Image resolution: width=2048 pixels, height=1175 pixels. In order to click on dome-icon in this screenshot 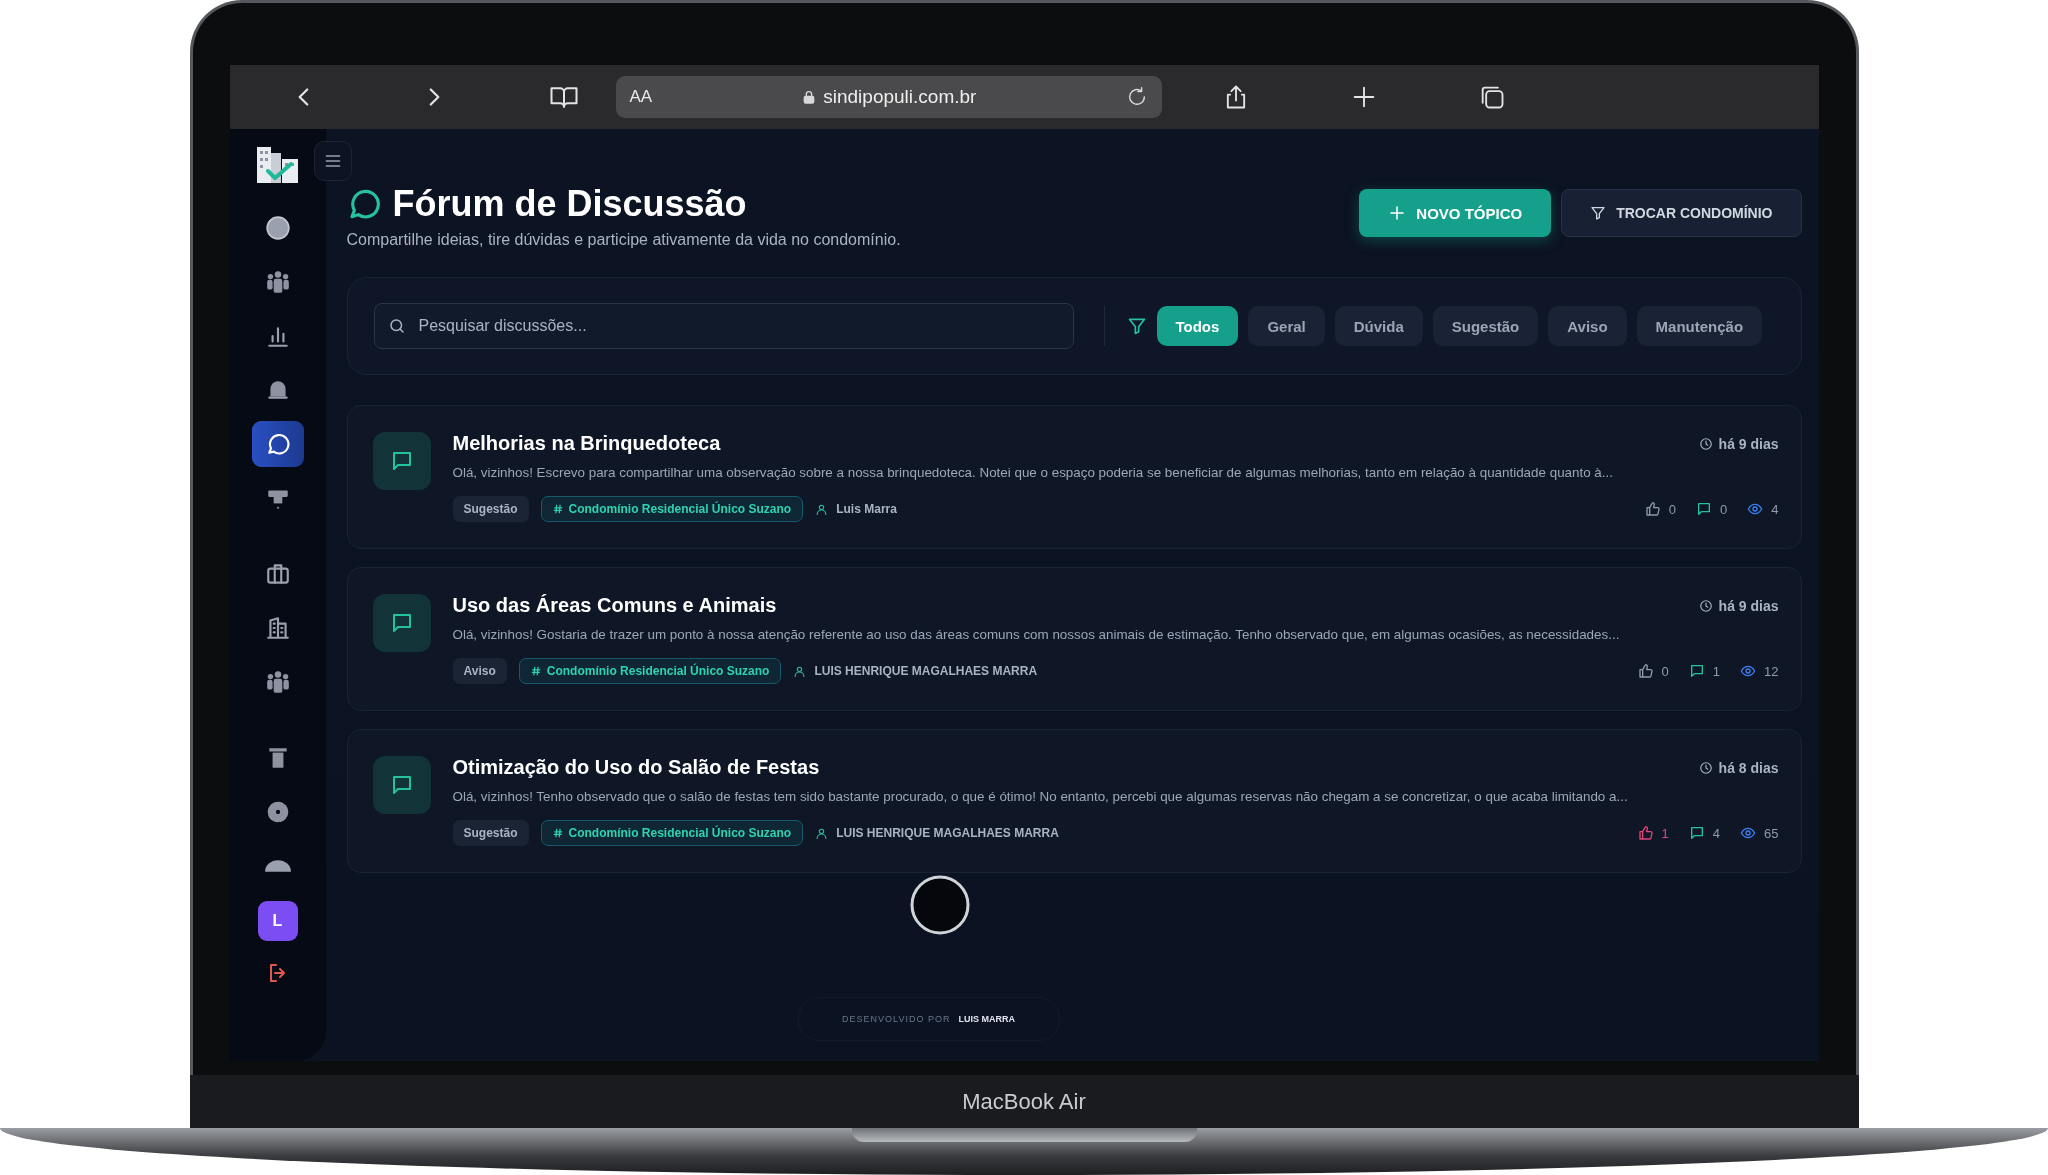, I will do `click(277, 866)`.